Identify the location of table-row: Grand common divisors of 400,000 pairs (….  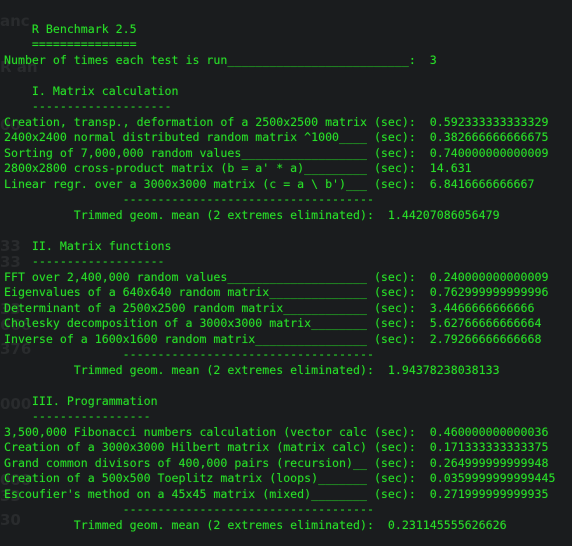
(279, 464).